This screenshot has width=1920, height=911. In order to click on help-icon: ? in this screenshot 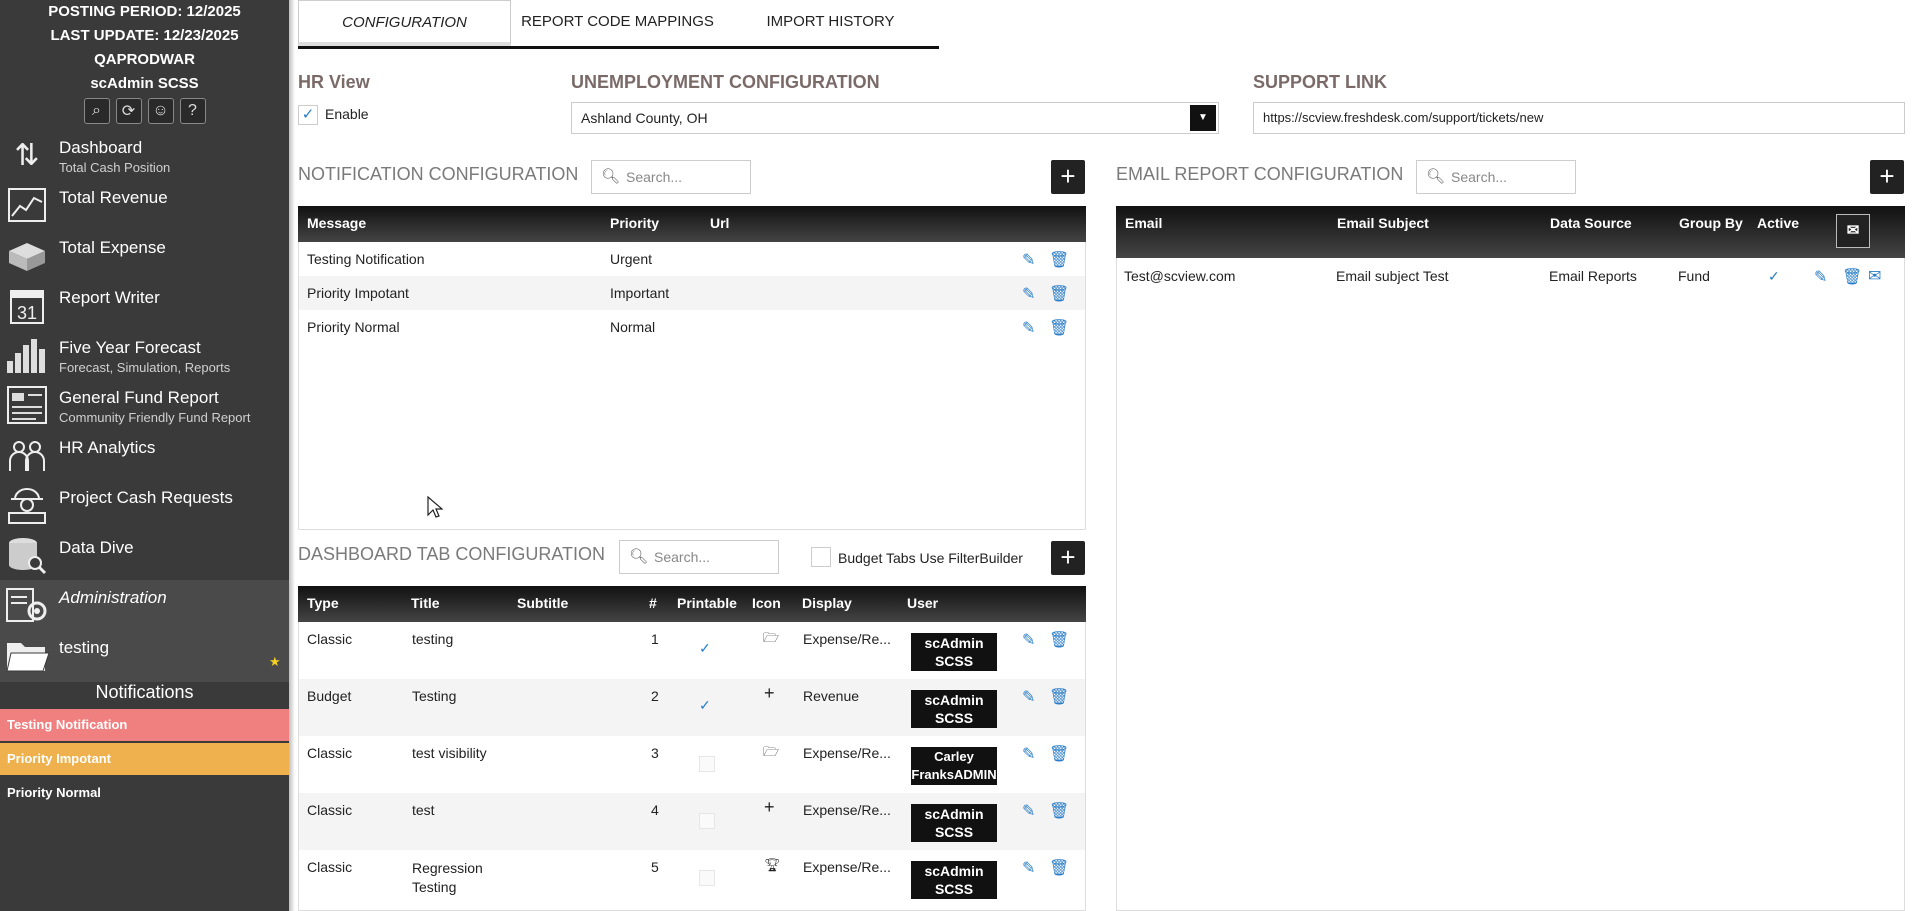, I will do `click(192, 111)`.